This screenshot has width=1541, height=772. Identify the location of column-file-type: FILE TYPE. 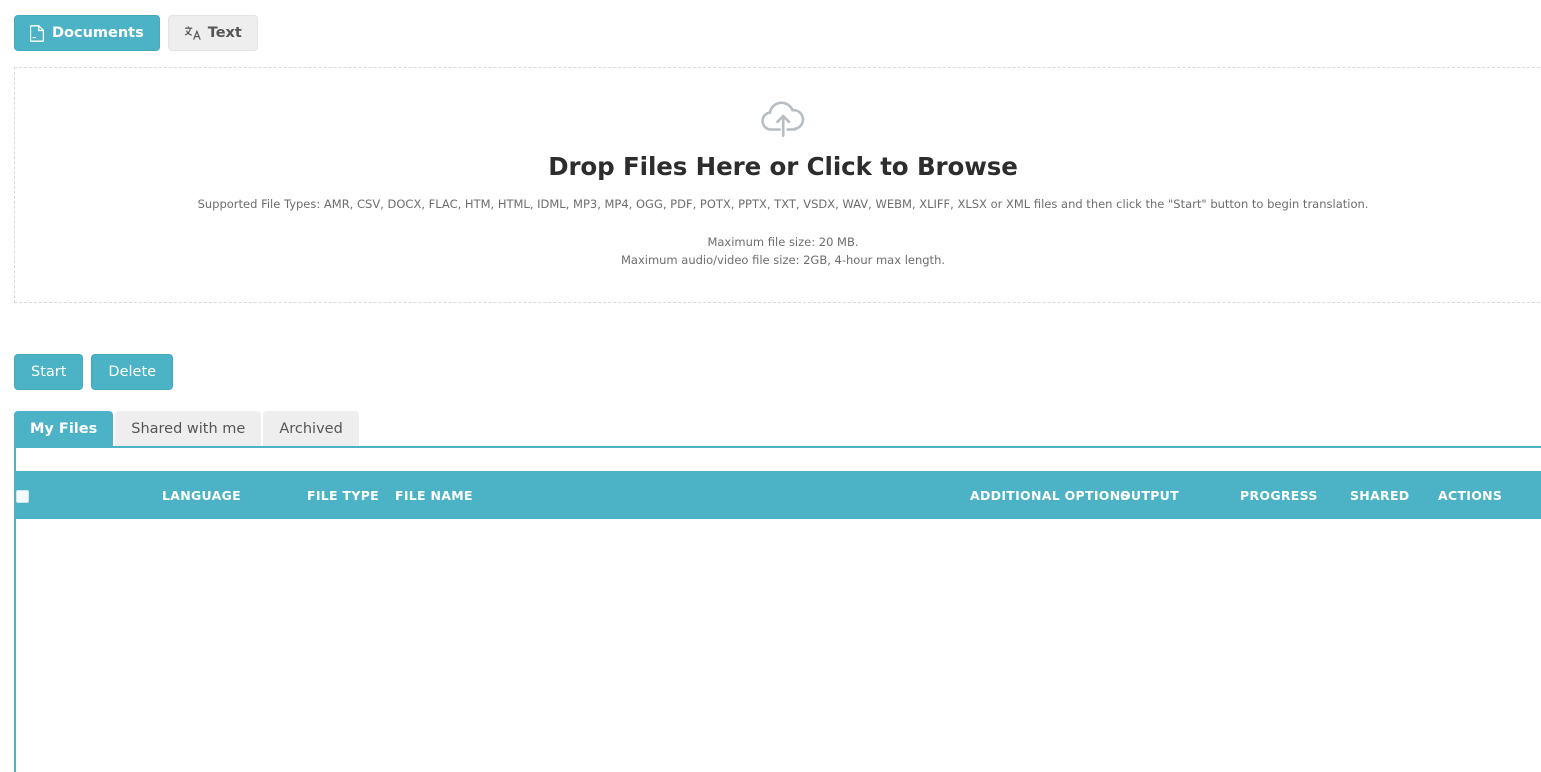
(351, 495).